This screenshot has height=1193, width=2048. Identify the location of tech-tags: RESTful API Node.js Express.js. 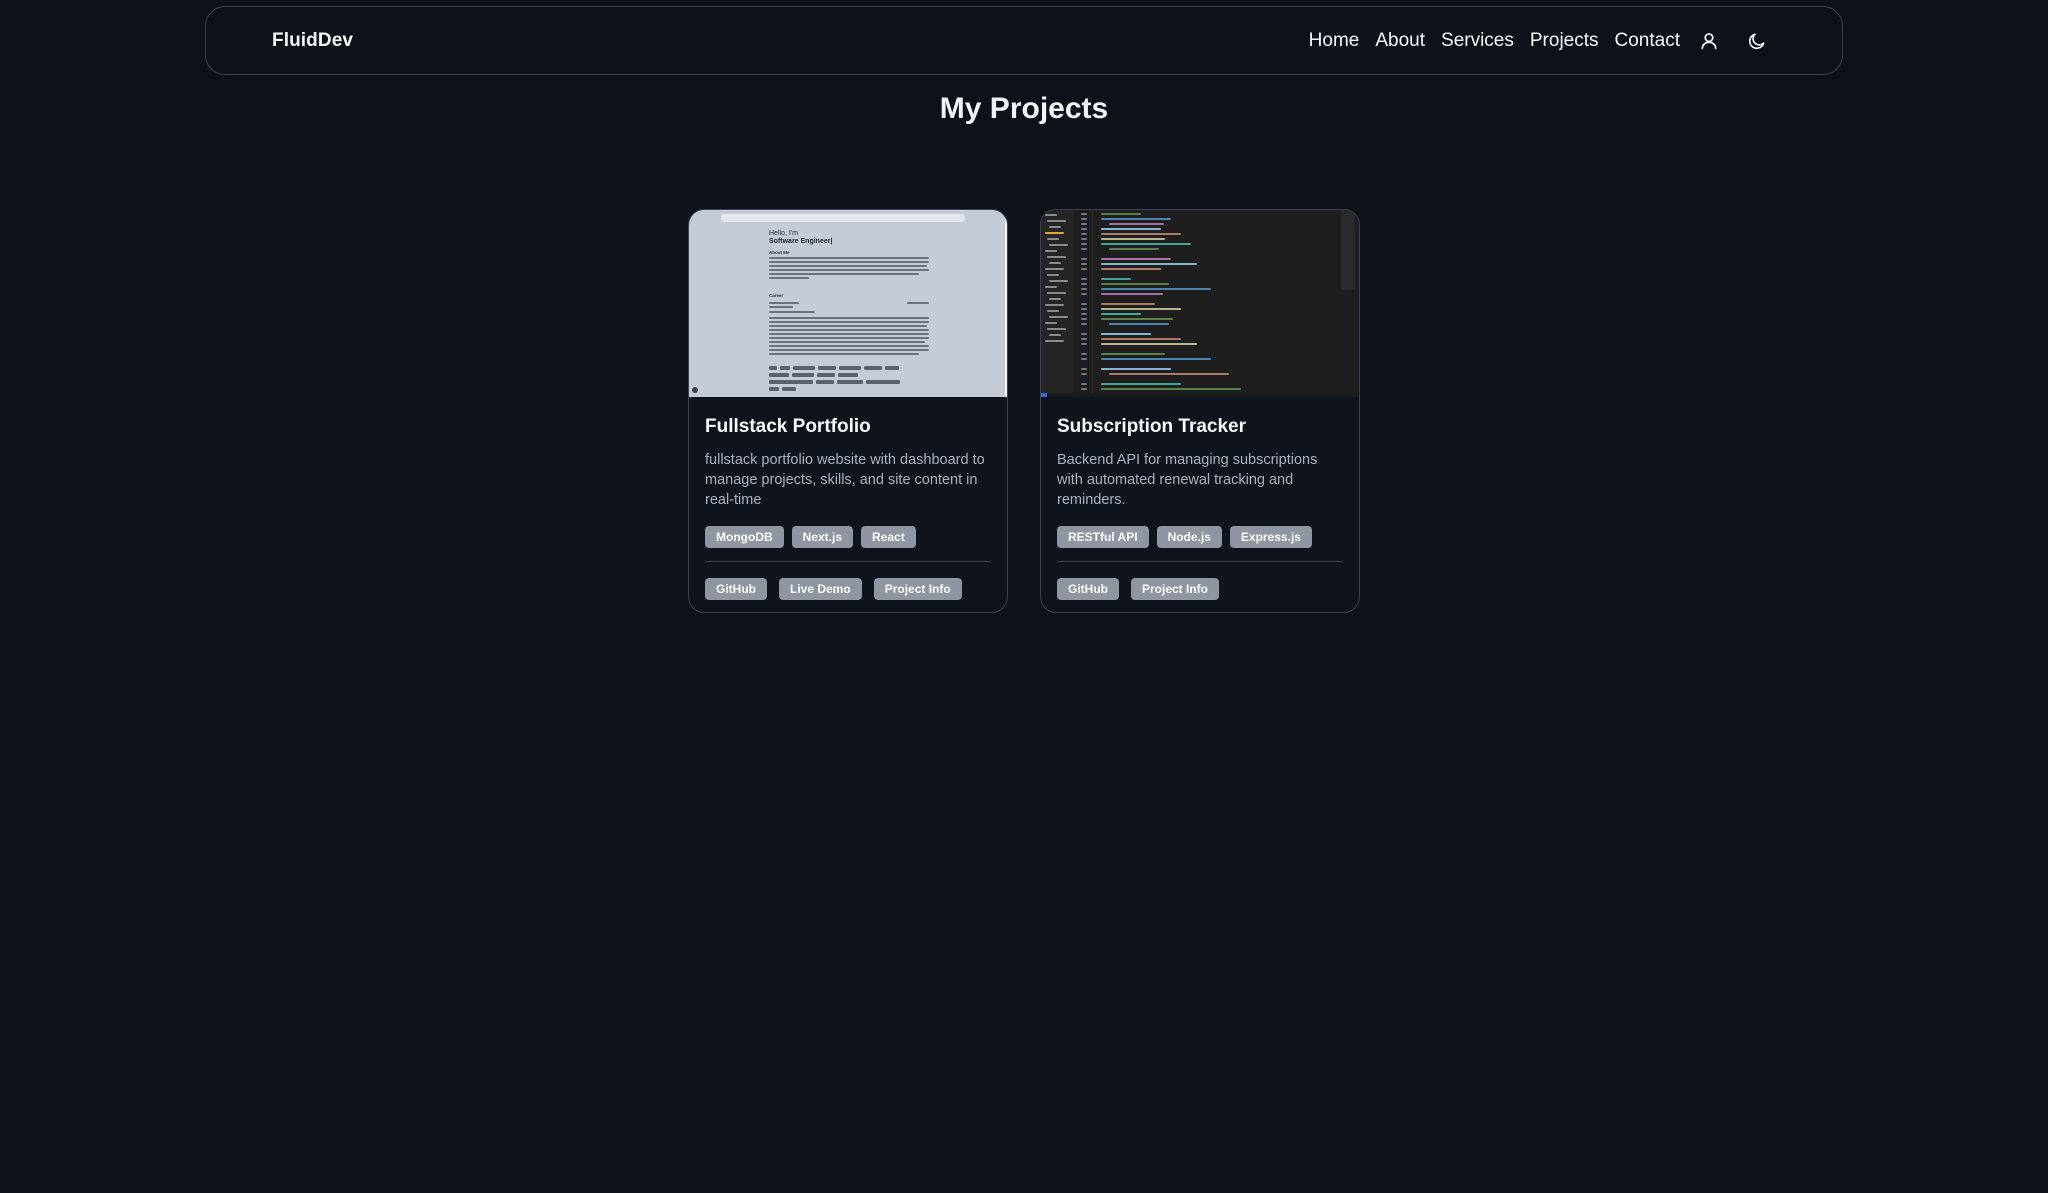
(1200, 544).